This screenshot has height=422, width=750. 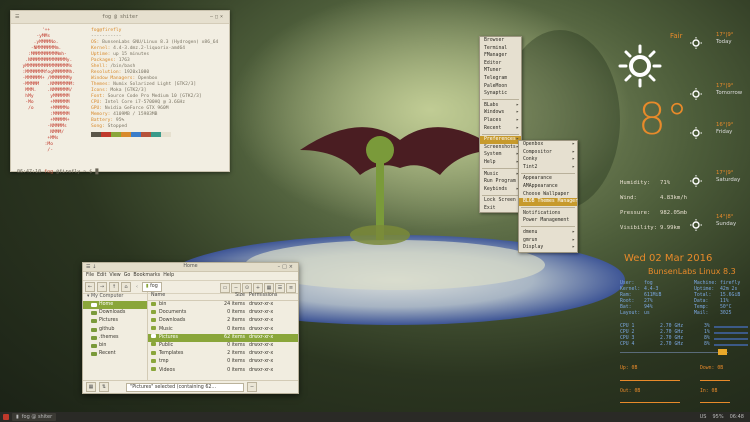 What do you see at coordinates (548, 145) in the screenshot?
I see `menu-item-openbox: Openbox` at bounding box center [548, 145].